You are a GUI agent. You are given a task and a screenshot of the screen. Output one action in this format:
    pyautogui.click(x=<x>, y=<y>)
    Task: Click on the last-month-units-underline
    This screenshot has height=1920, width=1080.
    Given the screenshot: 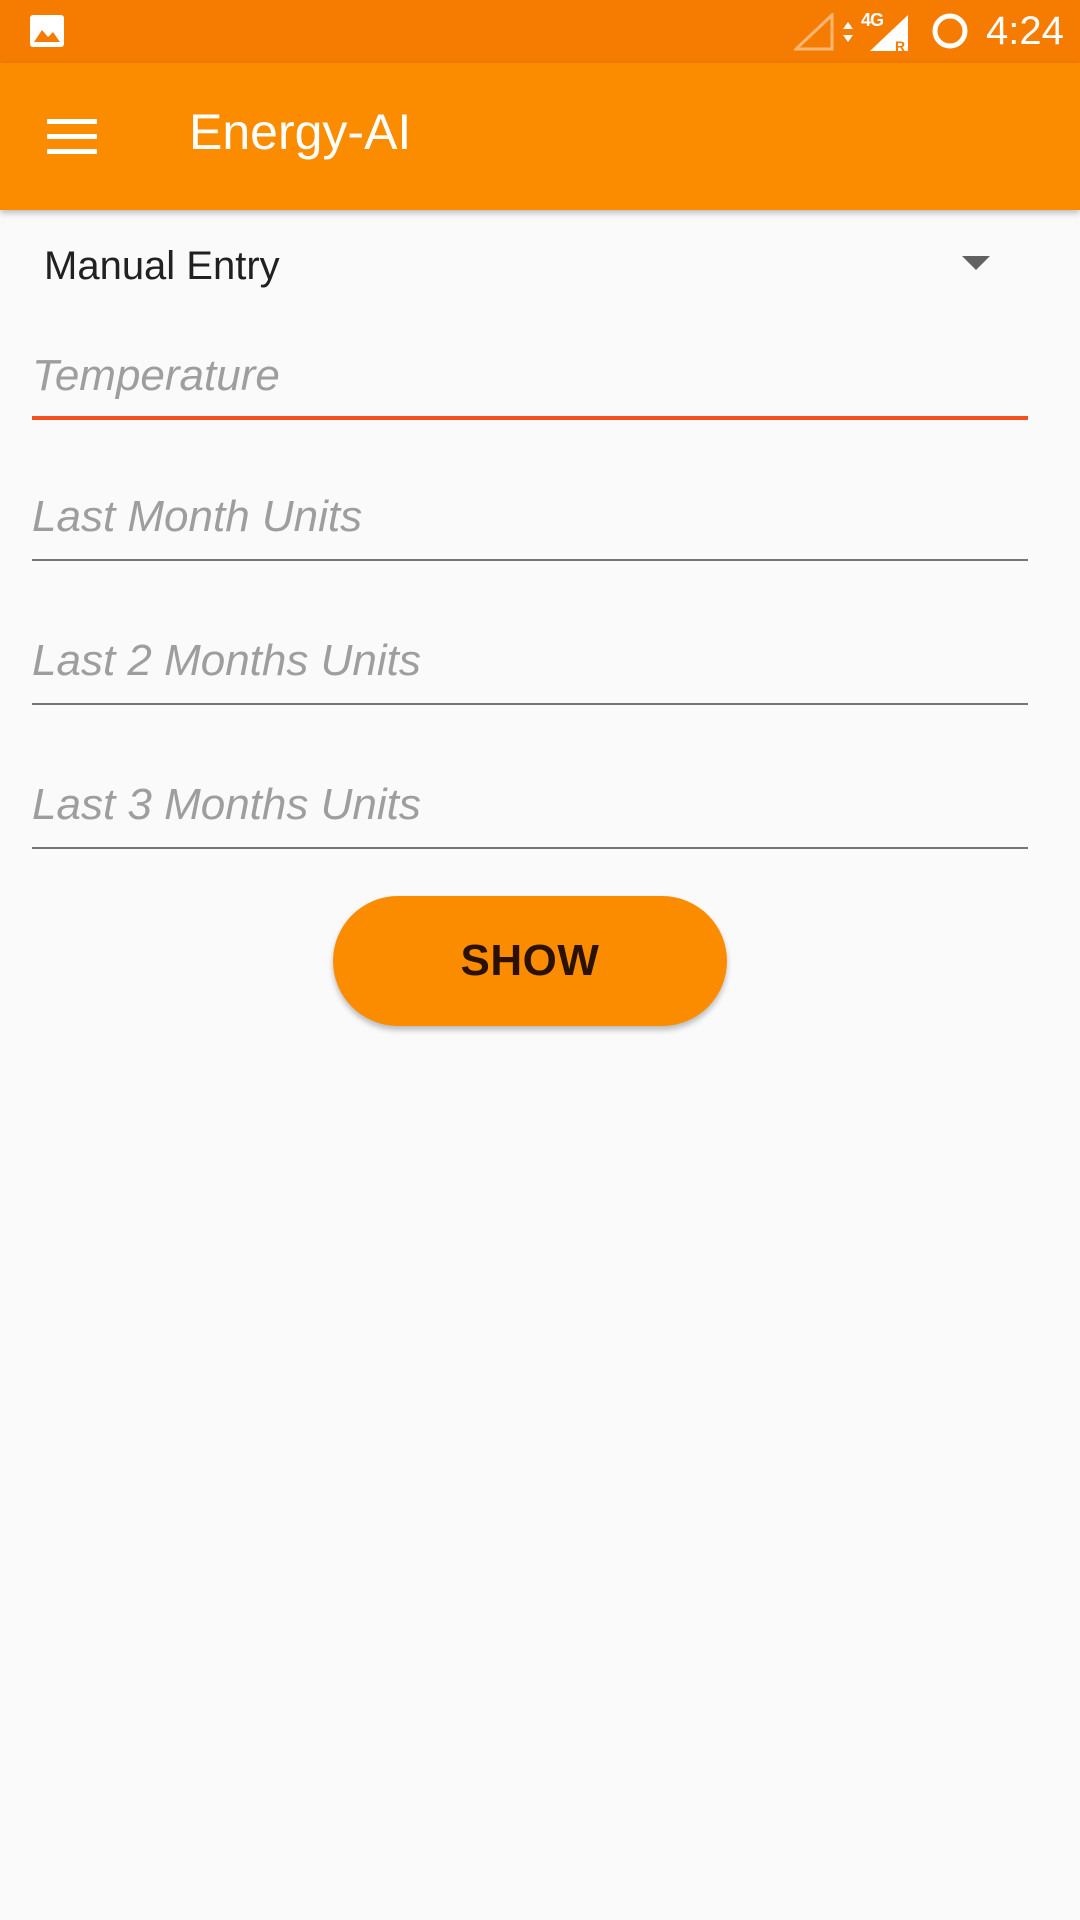 What is the action you would take?
    pyautogui.click(x=530, y=560)
    